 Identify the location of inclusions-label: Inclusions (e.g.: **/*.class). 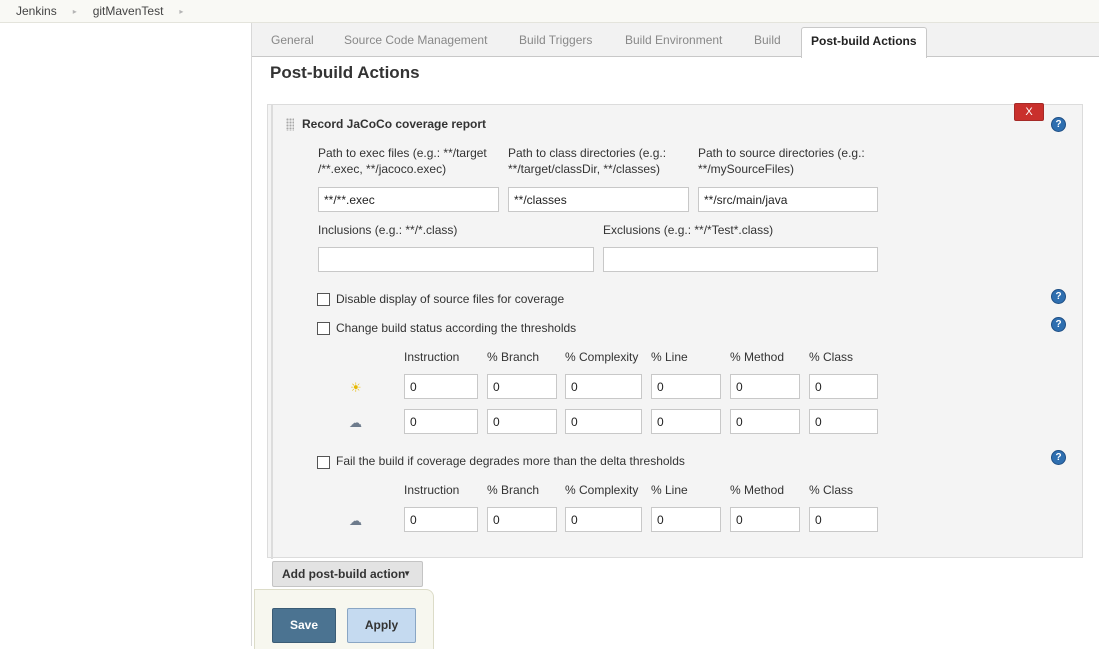
(388, 230).